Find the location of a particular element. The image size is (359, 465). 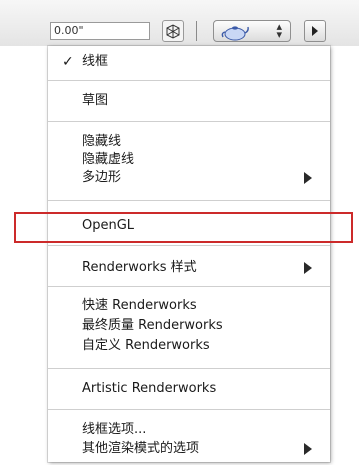

menu-item-label: Artistic Renderworks is located at coordinates (149, 388).